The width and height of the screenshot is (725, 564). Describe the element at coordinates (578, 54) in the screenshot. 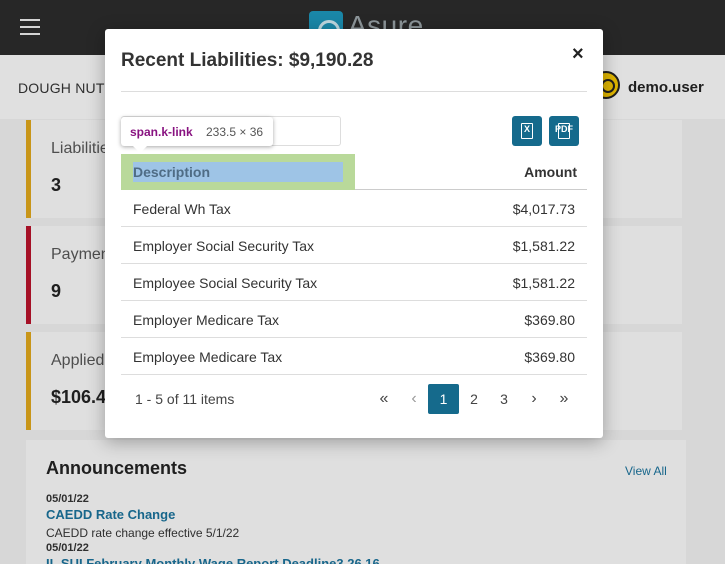

I see `close-icon: ×` at that location.